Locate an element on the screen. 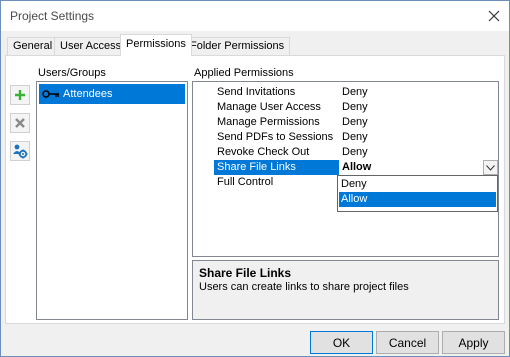  close-button is located at coordinates (494, 16).